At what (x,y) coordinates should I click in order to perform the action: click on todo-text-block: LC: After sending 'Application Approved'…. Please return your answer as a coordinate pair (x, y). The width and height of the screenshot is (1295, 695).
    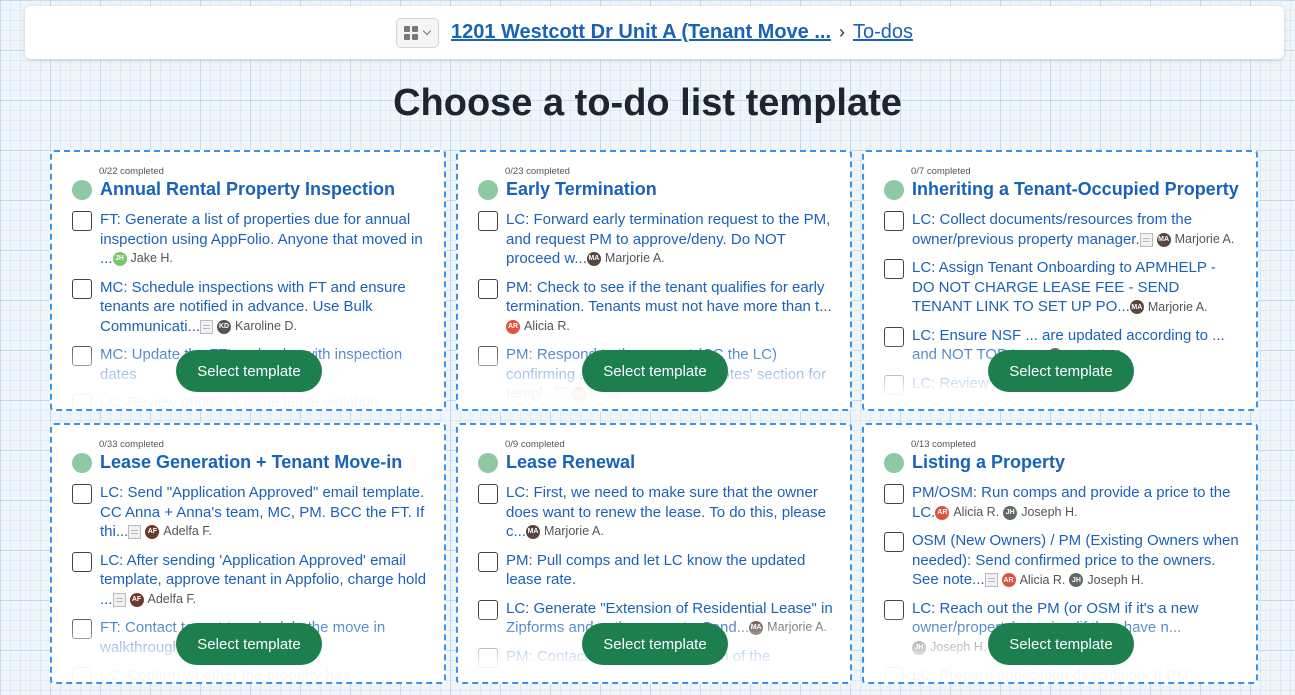
    Looking at the image, I should click on (265, 580).